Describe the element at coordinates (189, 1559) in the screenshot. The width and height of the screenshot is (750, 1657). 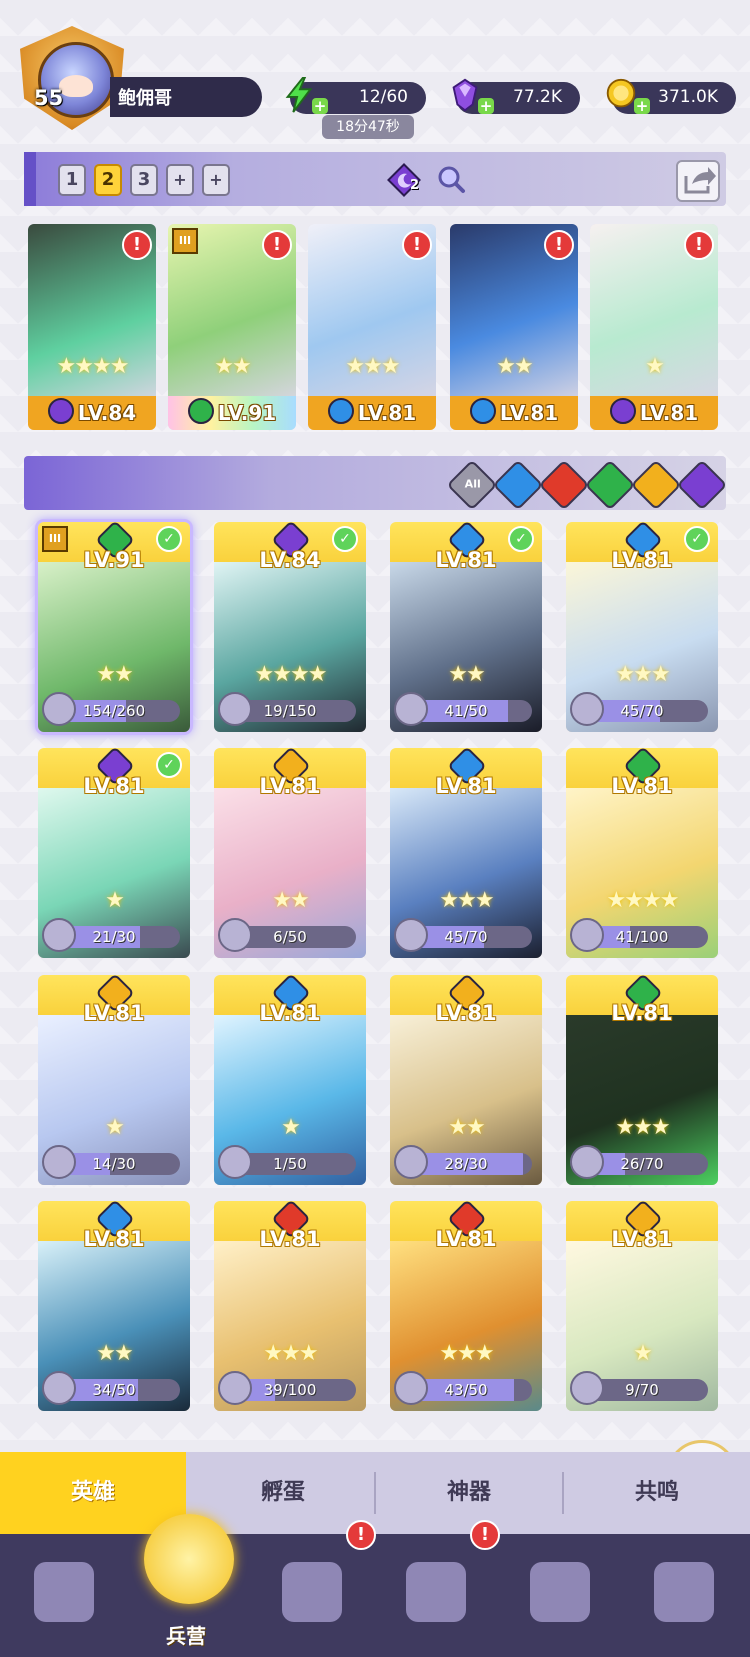
I see `barracks-icon` at that location.